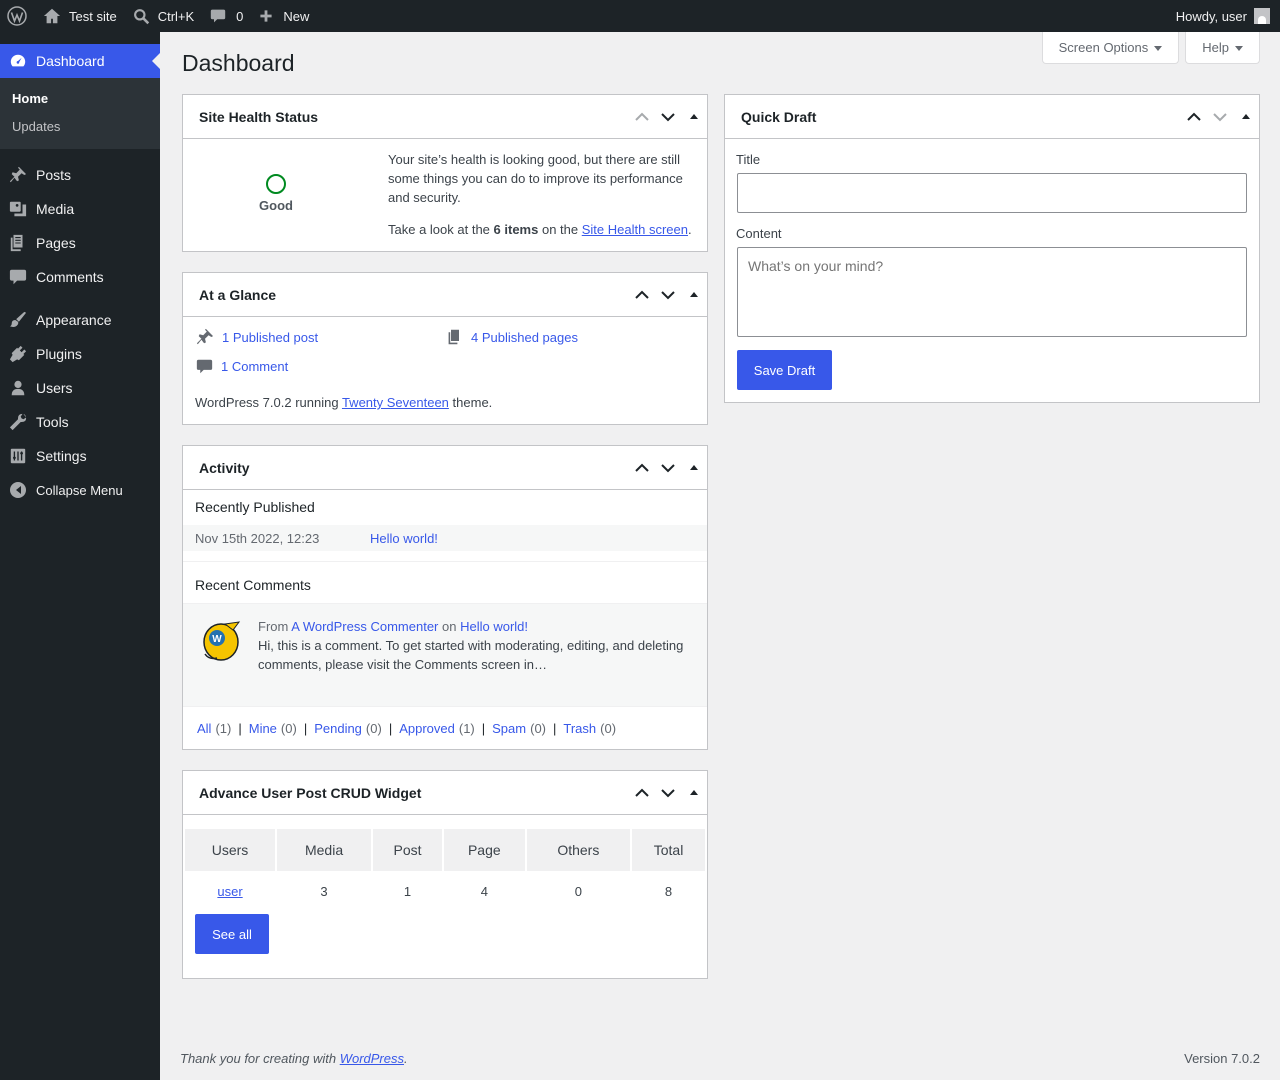  Describe the element at coordinates (516, 229) in the screenshot. I see `health-items-count: 6 items` at that location.